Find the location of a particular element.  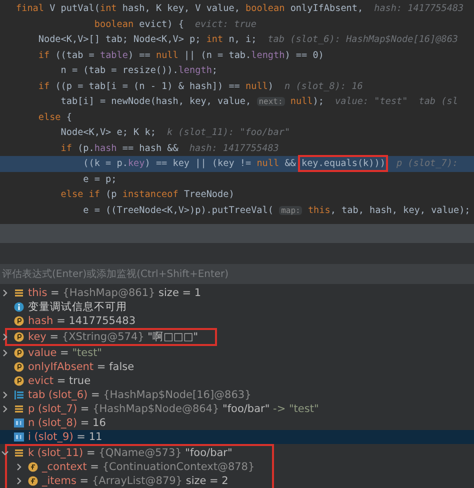

outlined-code: key.equals(k))) is located at coordinates (343, 164).